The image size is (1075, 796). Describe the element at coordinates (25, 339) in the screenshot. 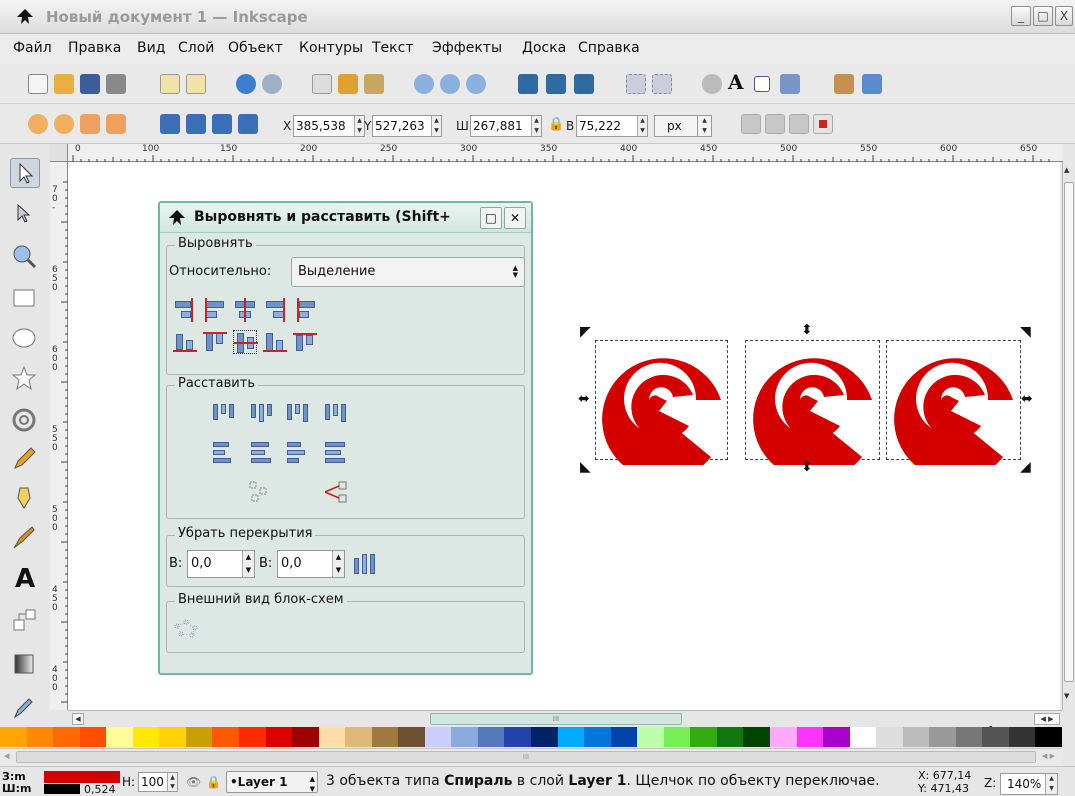

I see `ellipse-tool-icon` at that location.